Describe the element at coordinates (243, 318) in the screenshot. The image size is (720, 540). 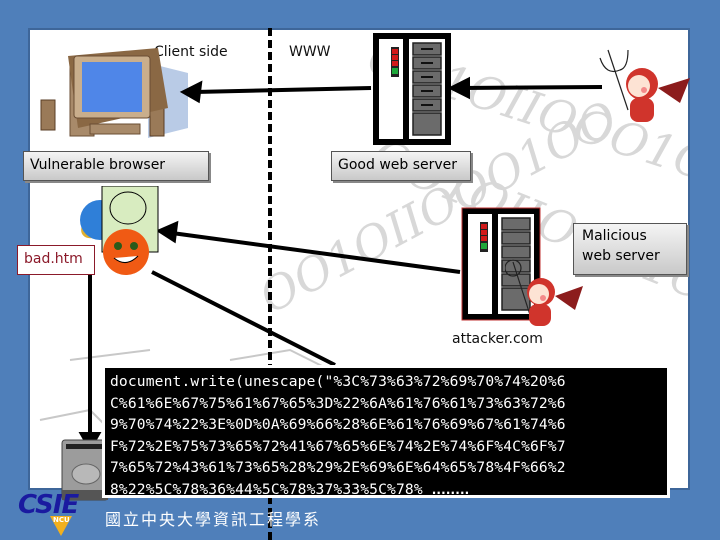
I see `arrow-browser-to-code` at that location.